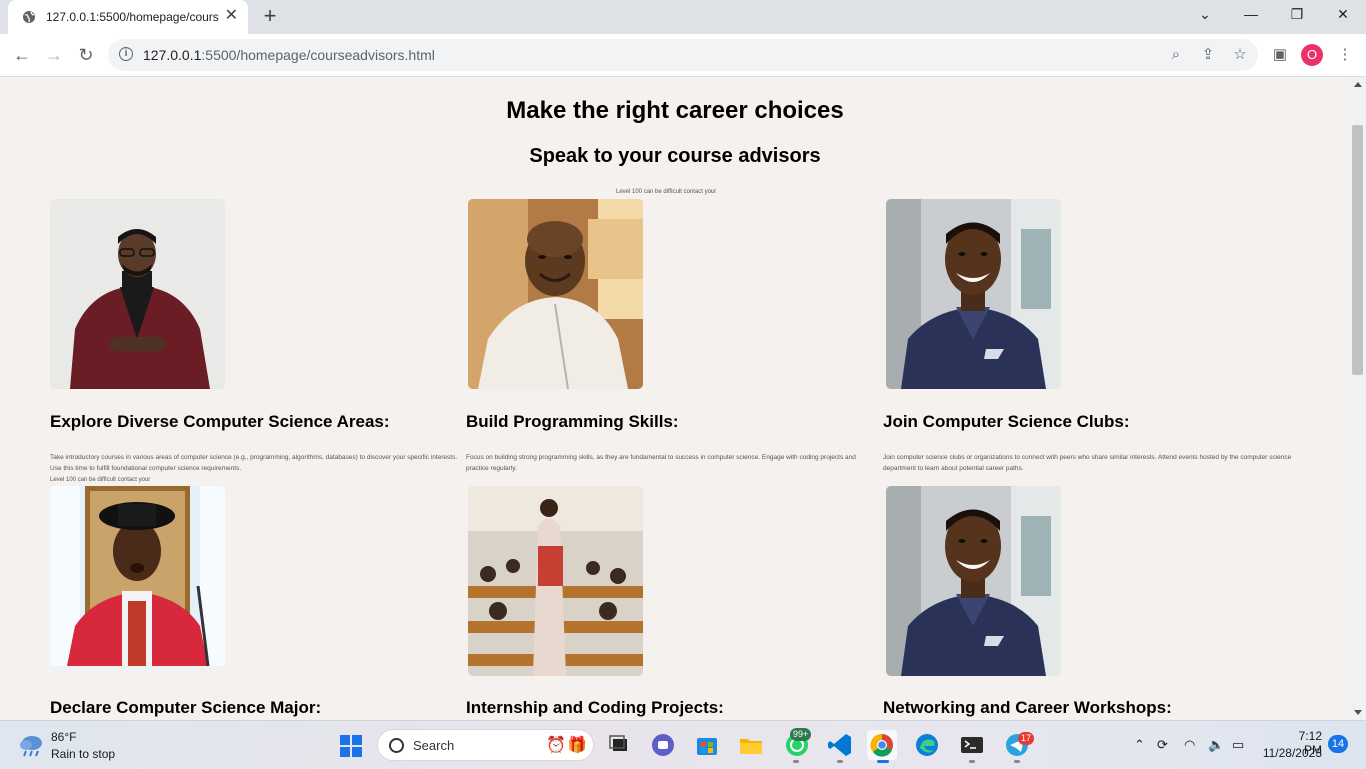 The image size is (1366, 769). Describe the element at coordinates (1139, 745) in the screenshot. I see `show-hidden-icons-chevron-icon: ⌃` at that location.